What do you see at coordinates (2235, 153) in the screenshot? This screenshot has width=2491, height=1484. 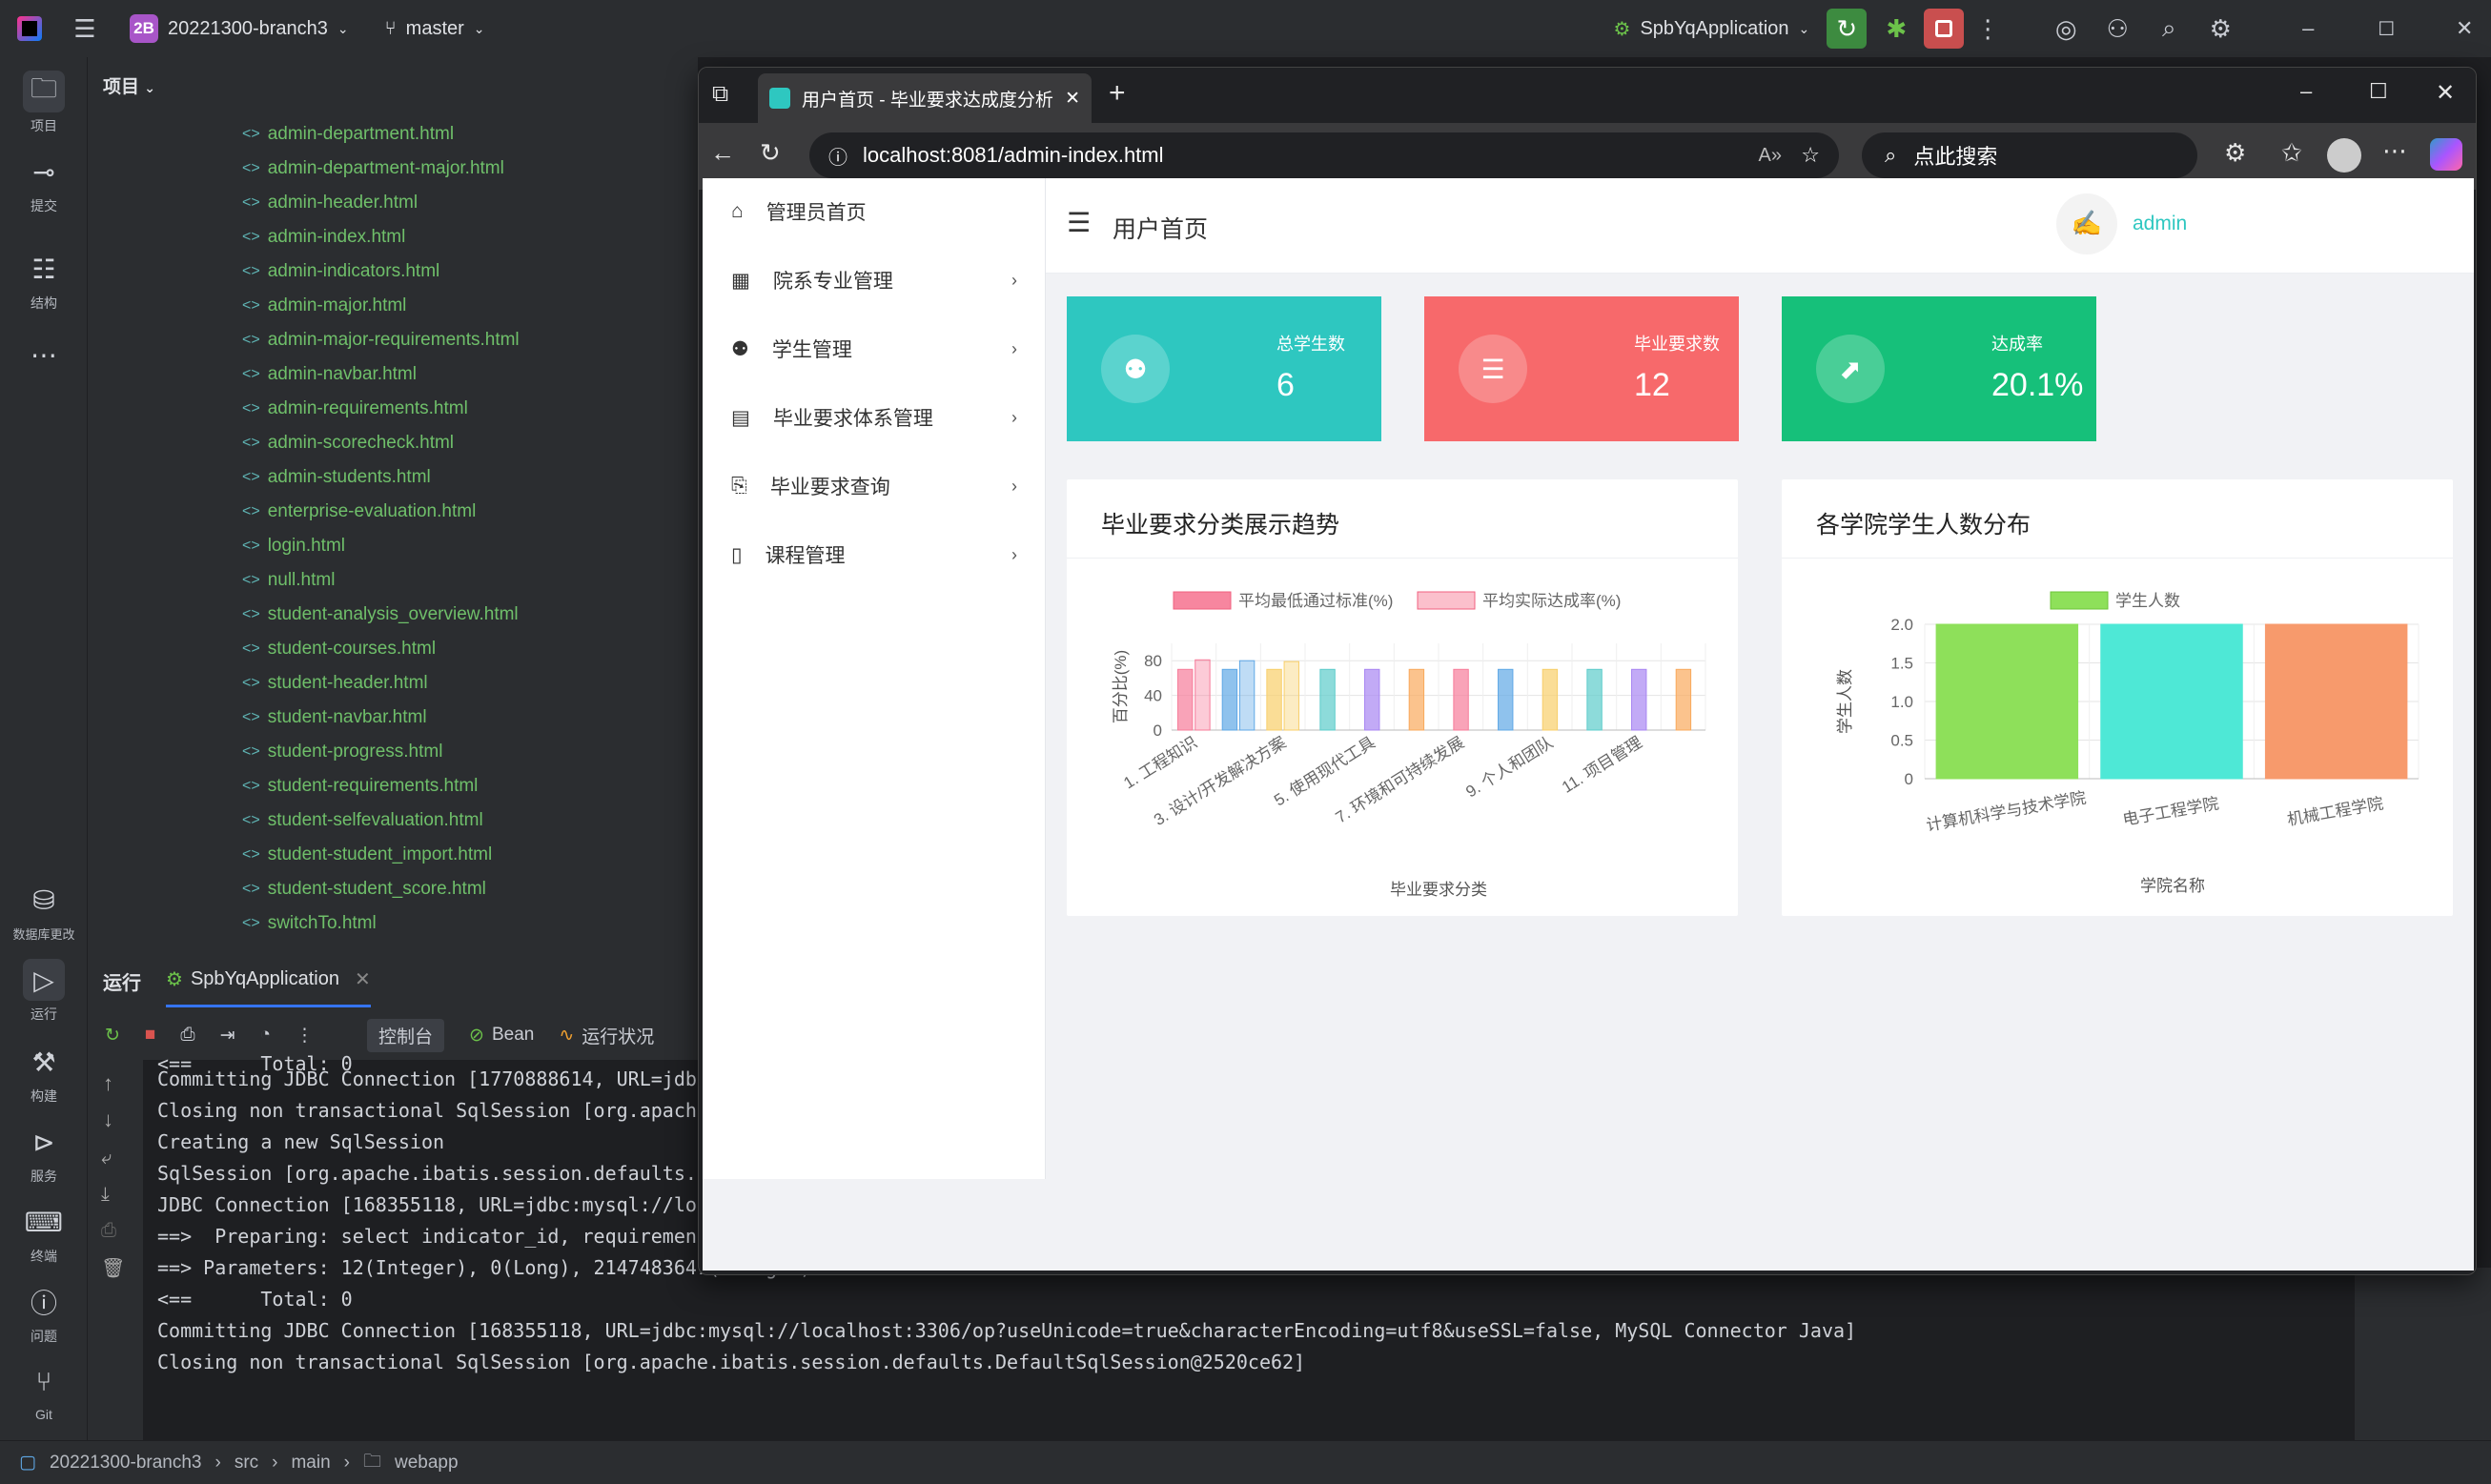 I see `extensions-icon: ⚙` at bounding box center [2235, 153].